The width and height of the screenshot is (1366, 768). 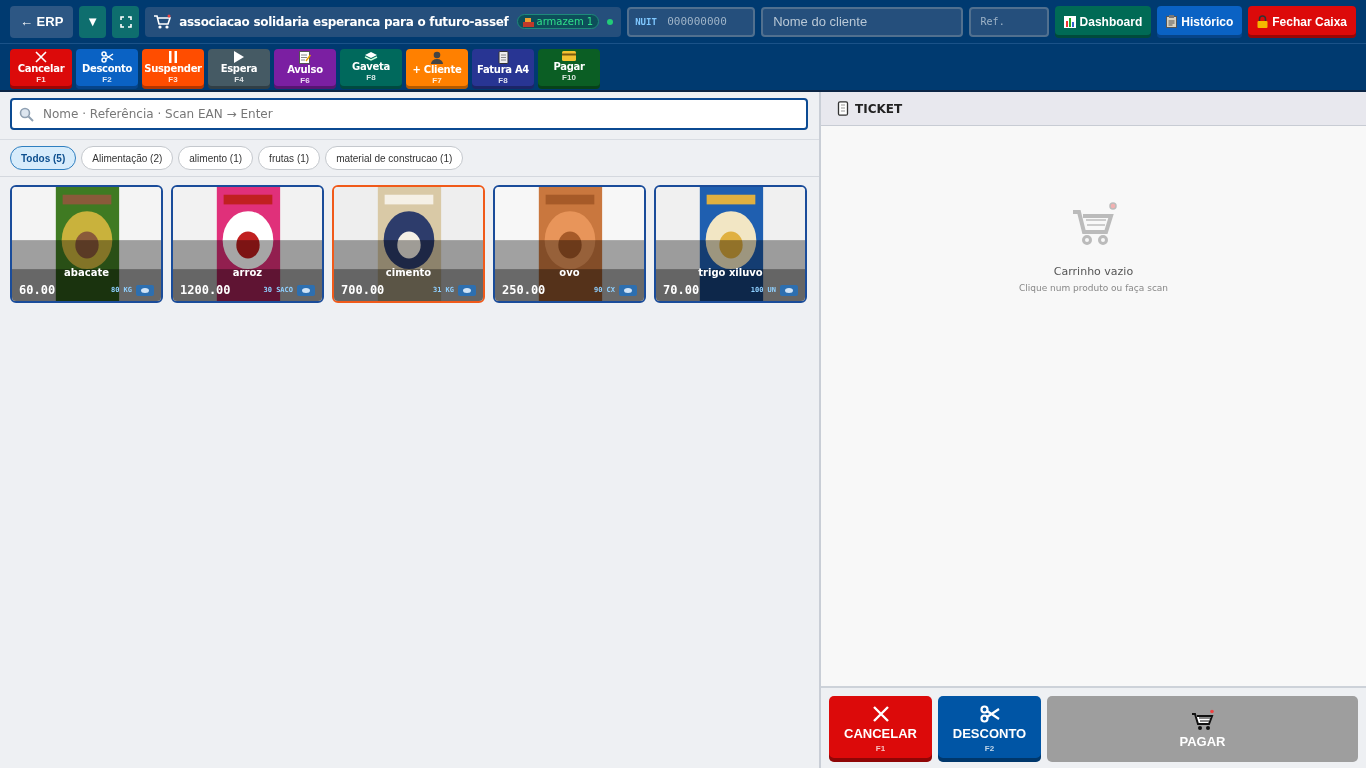 What do you see at coordinates (42, 21) in the screenshot?
I see `erp-back-button: ← ERP` at bounding box center [42, 21].